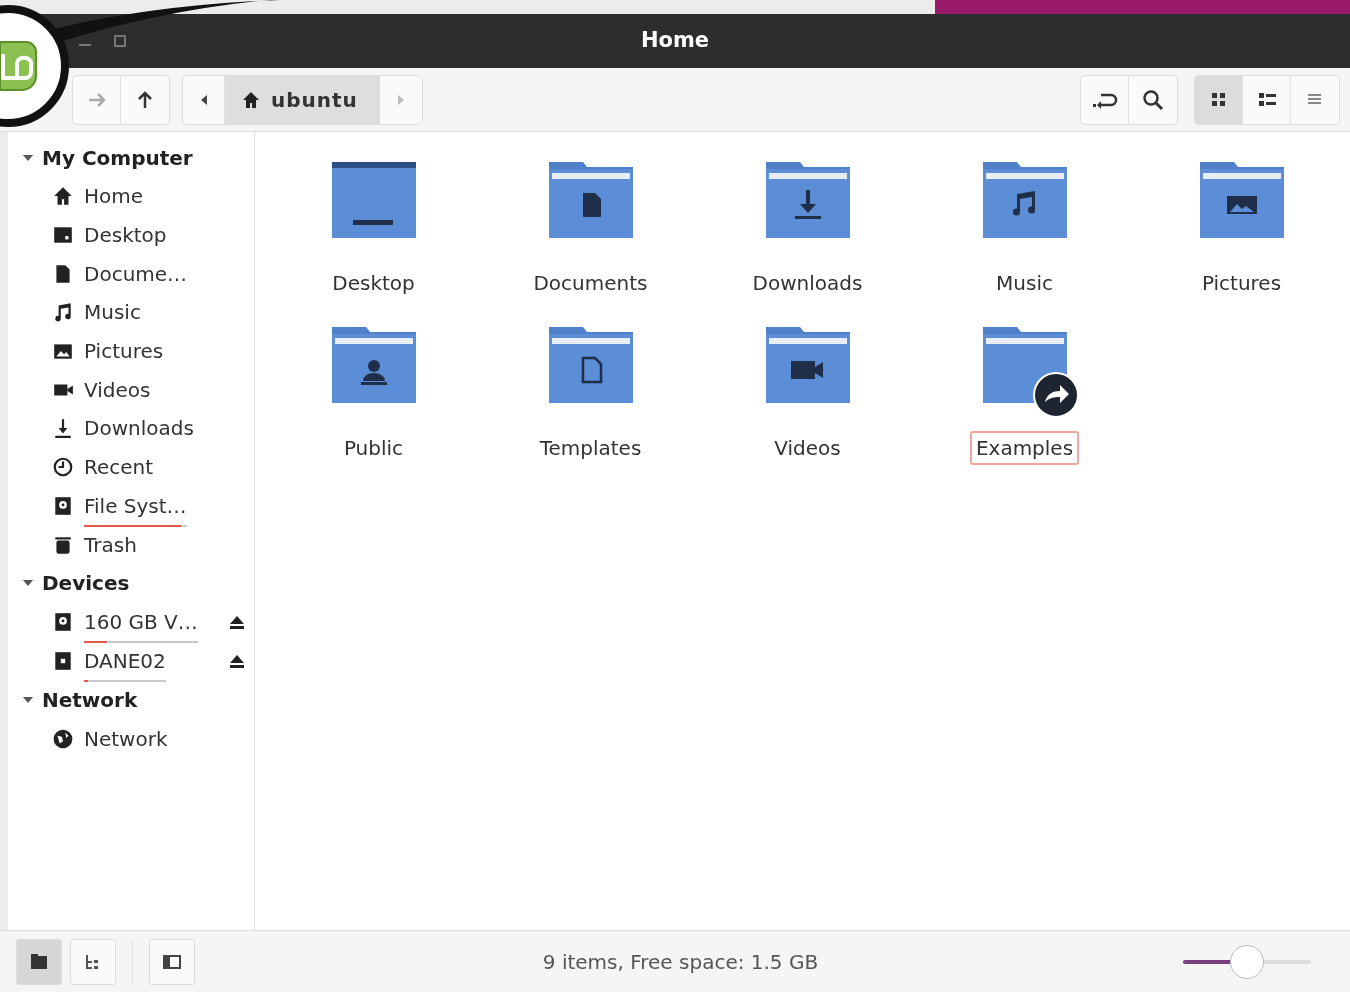 The width and height of the screenshot is (1350, 992). What do you see at coordinates (138, 428) in the screenshot?
I see `sidebar-item: Downloads` at bounding box center [138, 428].